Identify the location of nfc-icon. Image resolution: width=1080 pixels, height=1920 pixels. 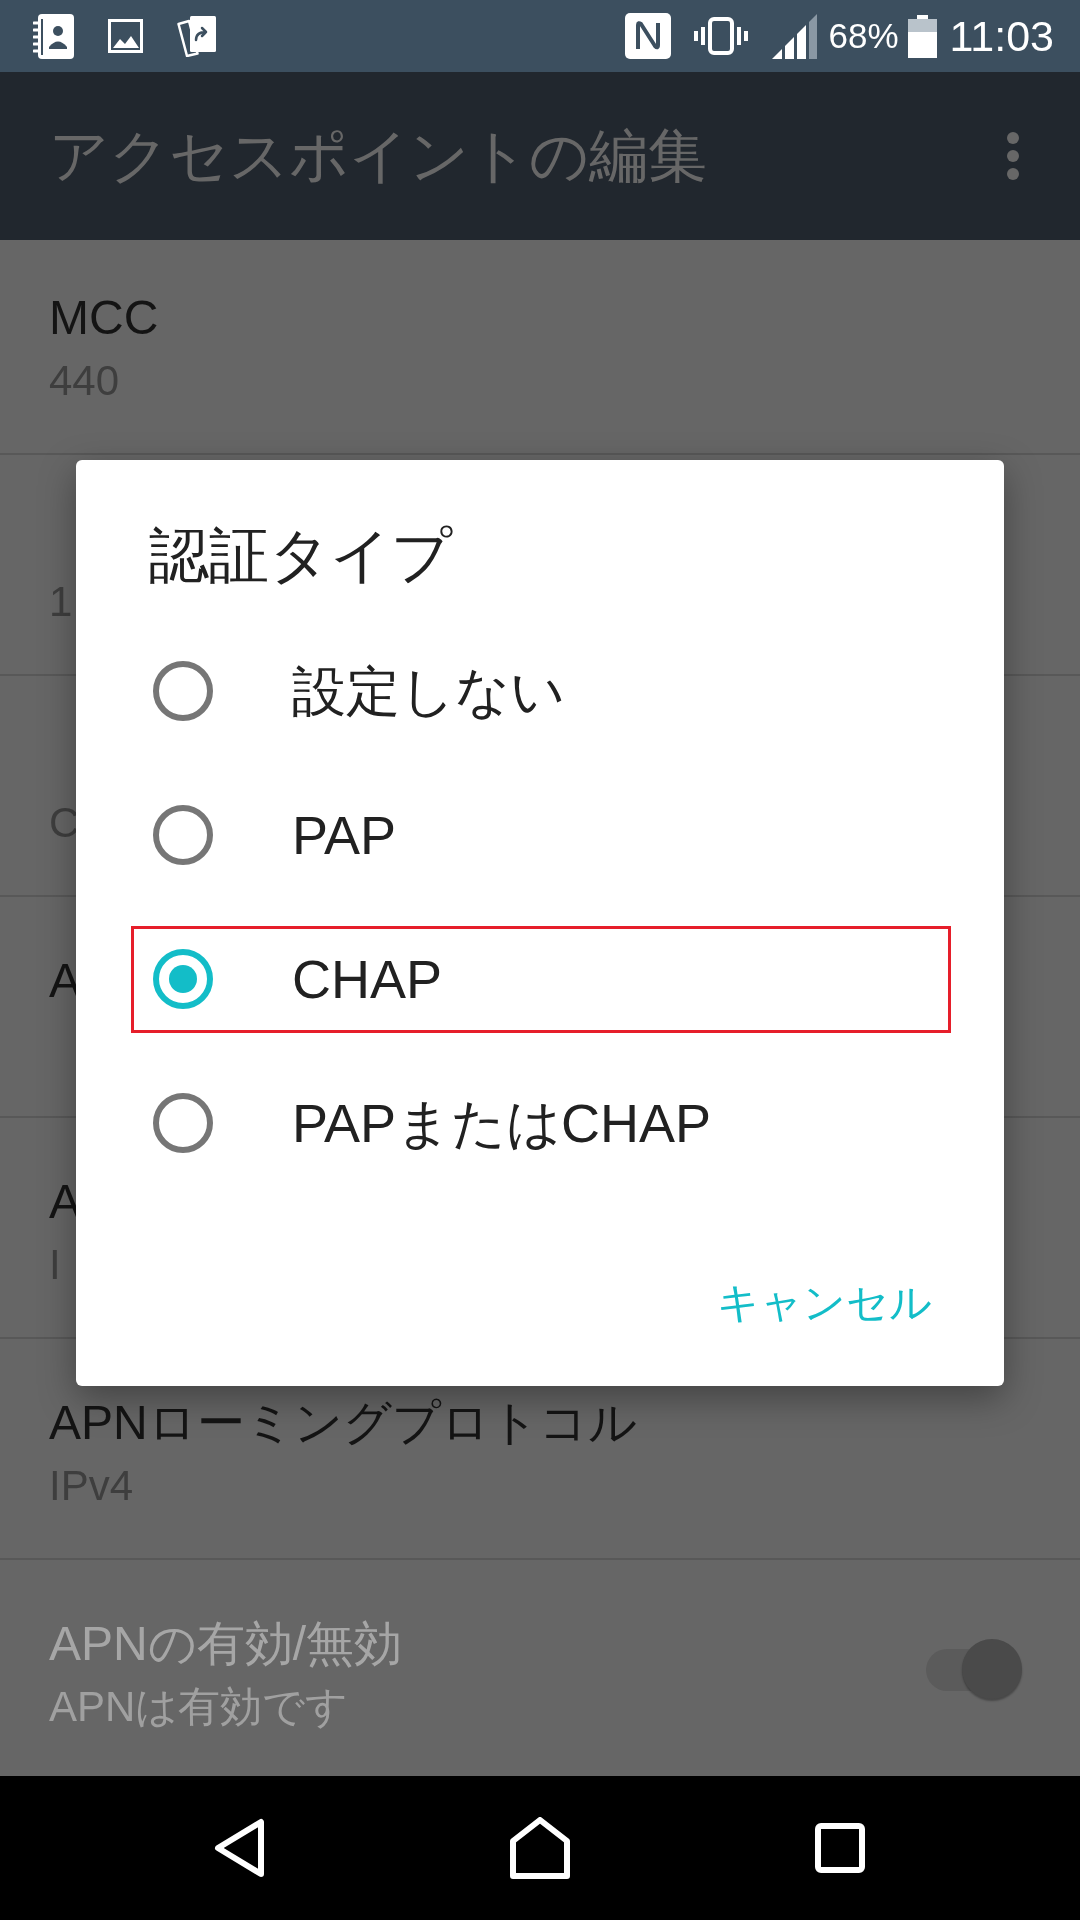
(647, 36).